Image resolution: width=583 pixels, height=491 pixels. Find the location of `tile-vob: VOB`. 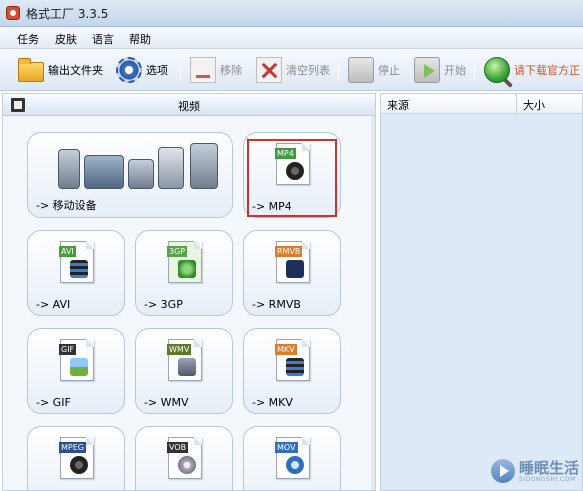

tile-vob: VOB is located at coordinates (184, 458).